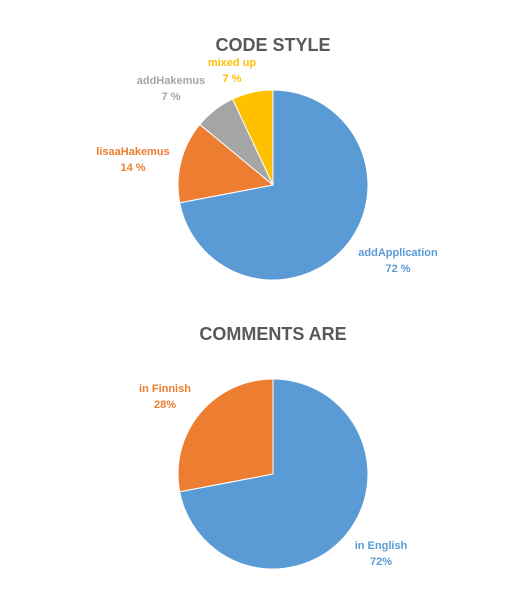 This screenshot has width=525, height=604. Describe the element at coordinates (397, 269) in the screenshot. I see `slice-value-addapplication: 72 %` at that location.